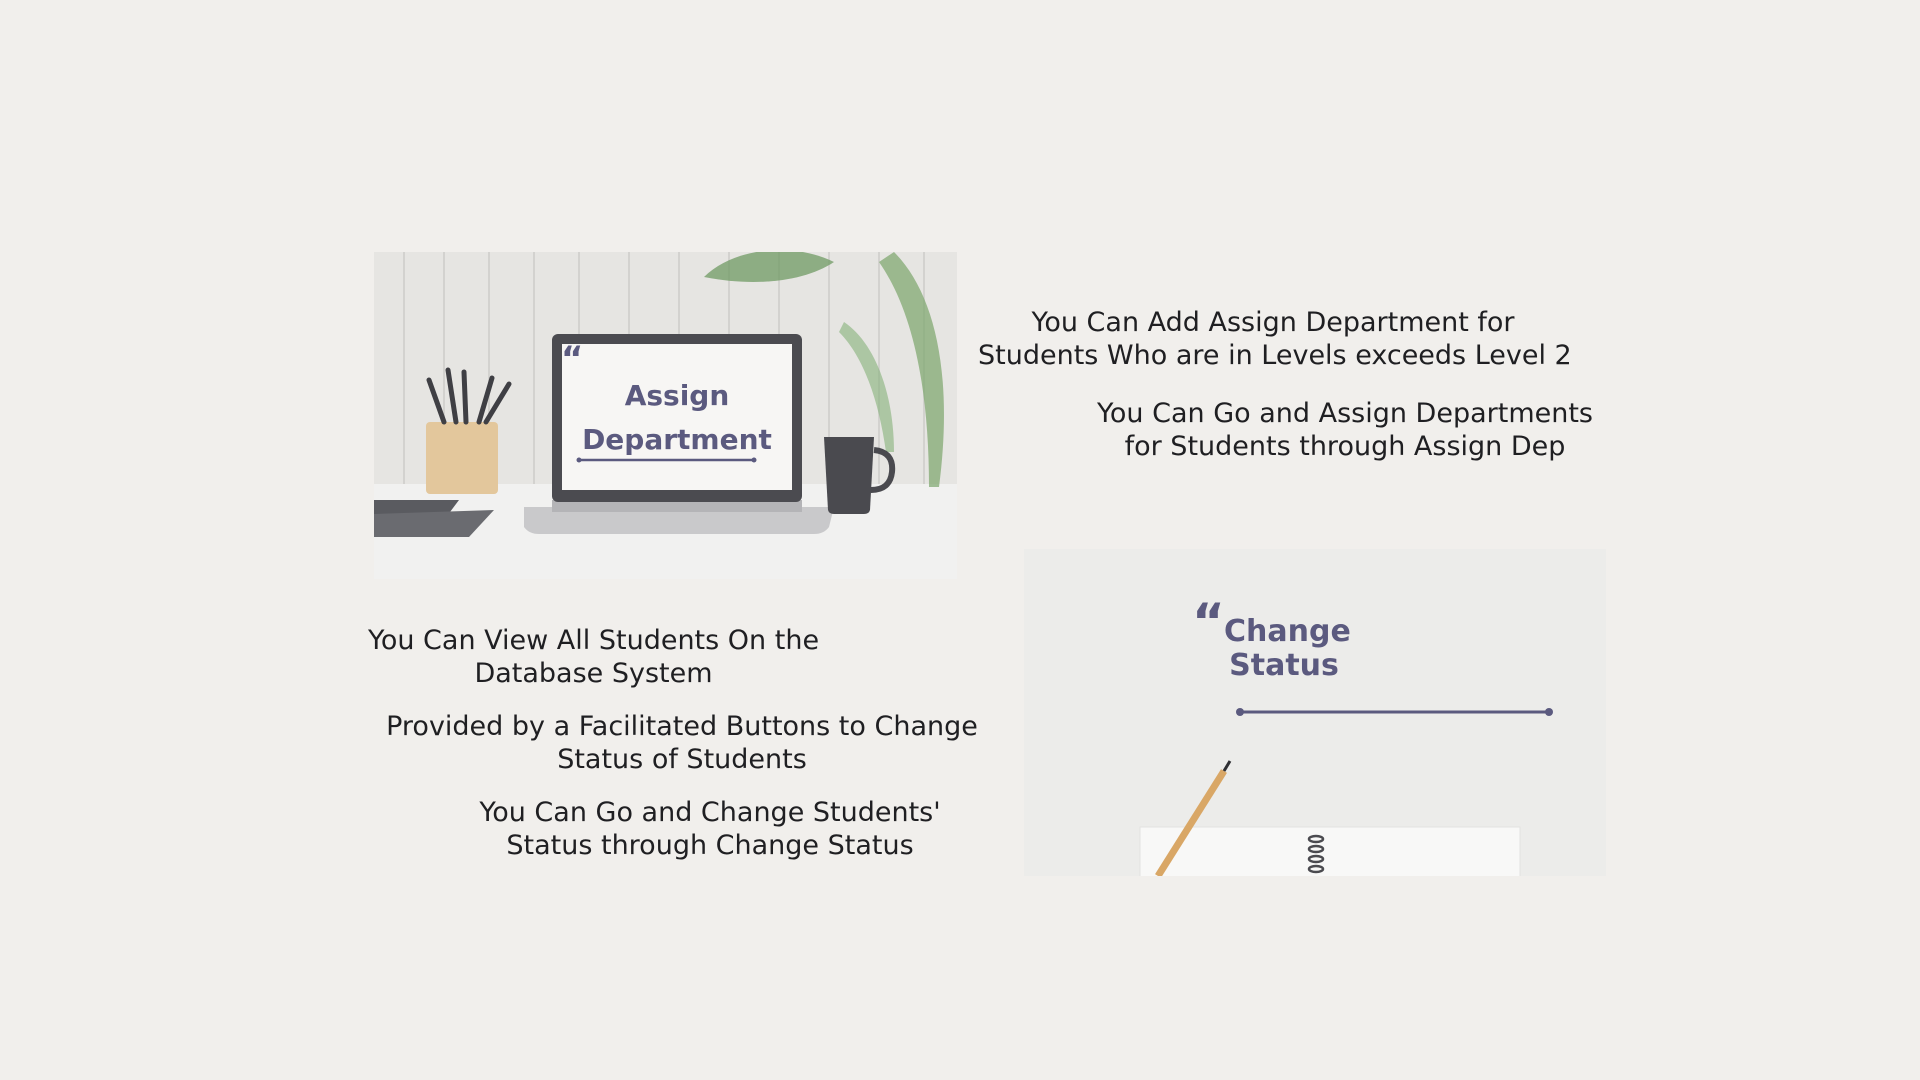 The width and height of the screenshot is (1920, 1080). What do you see at coordinates (677, 395) in the screenshot?
I see `assign-title-line1: Assign` at bounding box center [677, 395].